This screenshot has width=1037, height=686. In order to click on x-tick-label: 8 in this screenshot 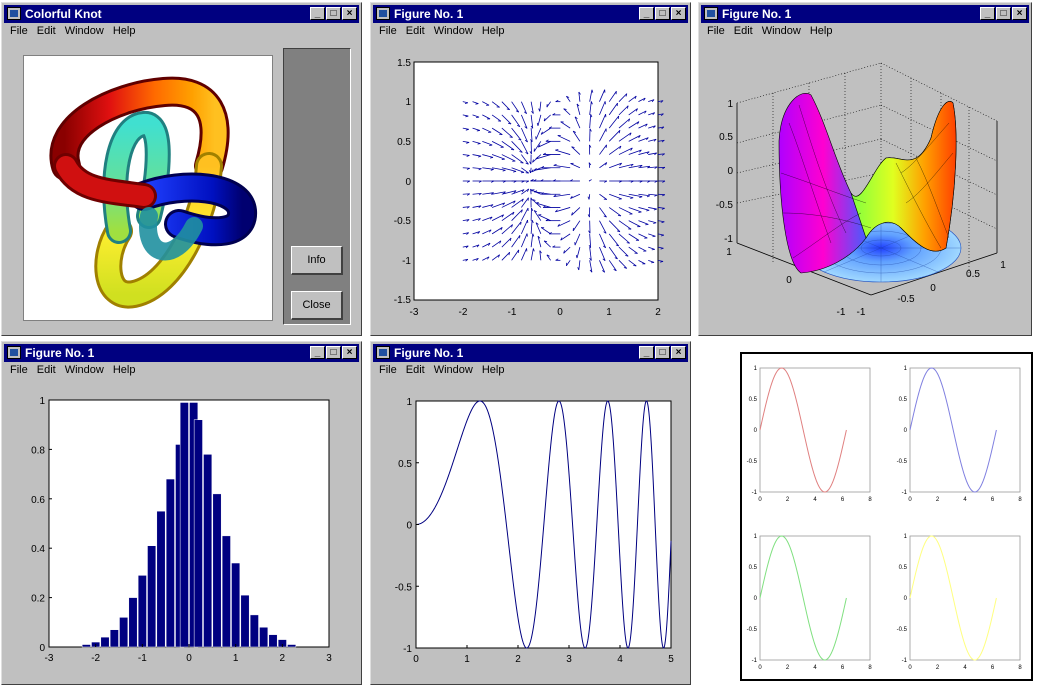, I will do `click(1020, 500)`.